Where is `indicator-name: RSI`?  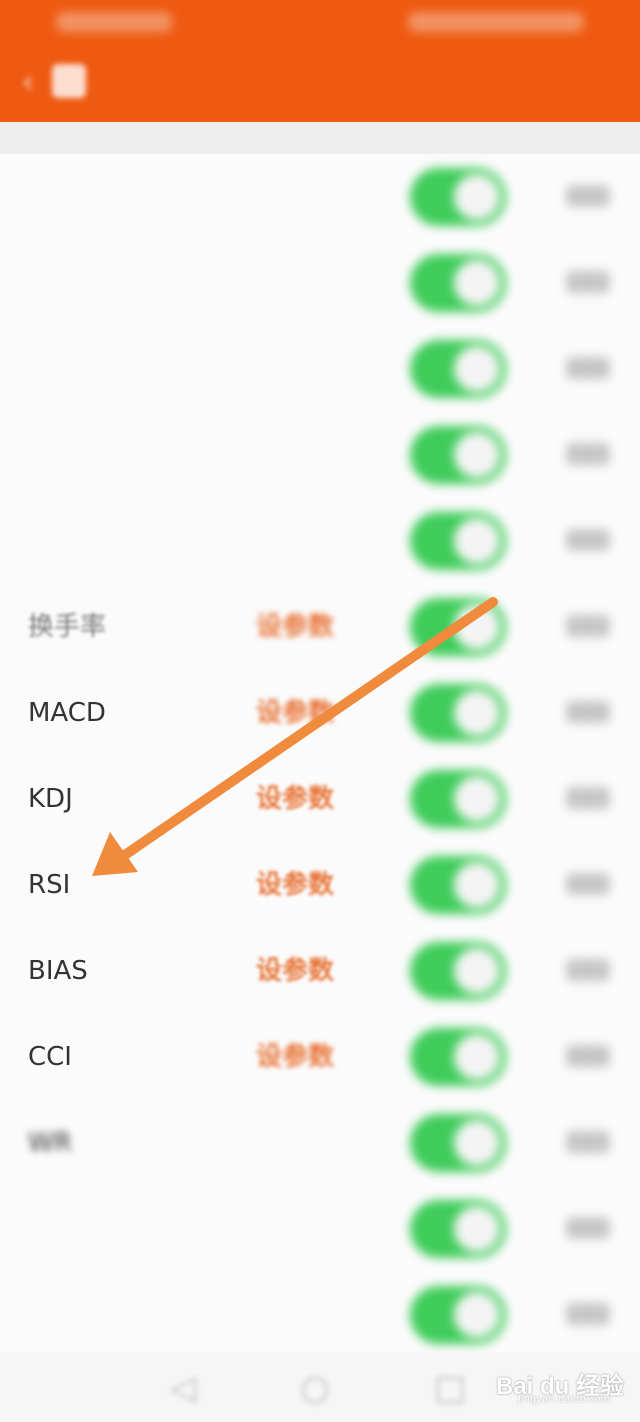
indicator-name: RSI is located at coordinates (49, 885).